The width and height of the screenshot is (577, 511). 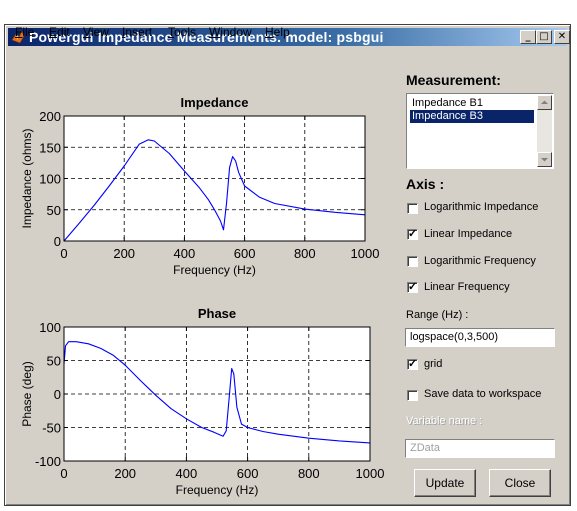 I want to click on grid-check: ✓, so click(x=413, y=364).